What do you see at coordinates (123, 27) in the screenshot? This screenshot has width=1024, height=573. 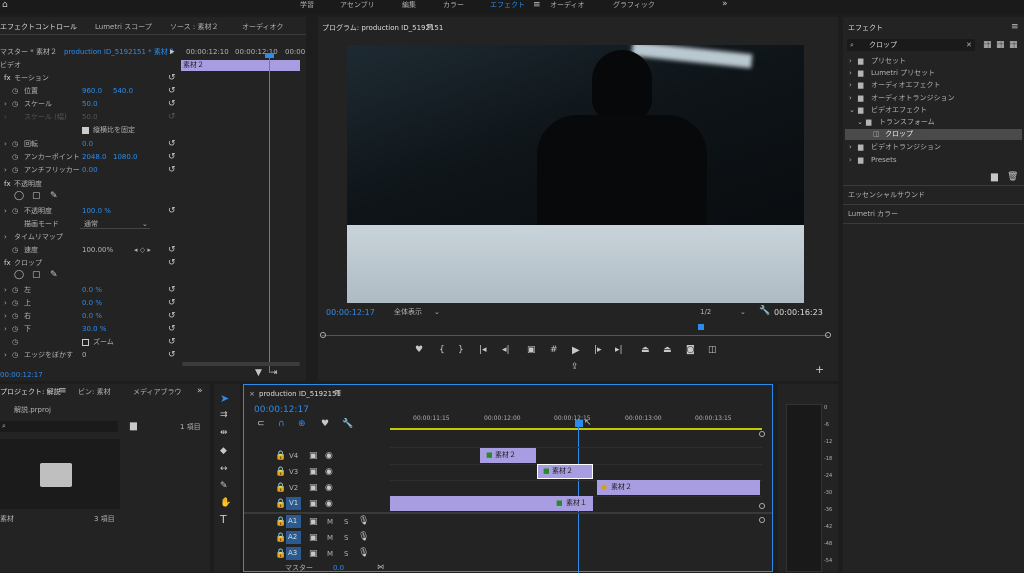 I see `tab-lumetri-scopes: Lumetri スコープ` at bounding box center [123, 27].